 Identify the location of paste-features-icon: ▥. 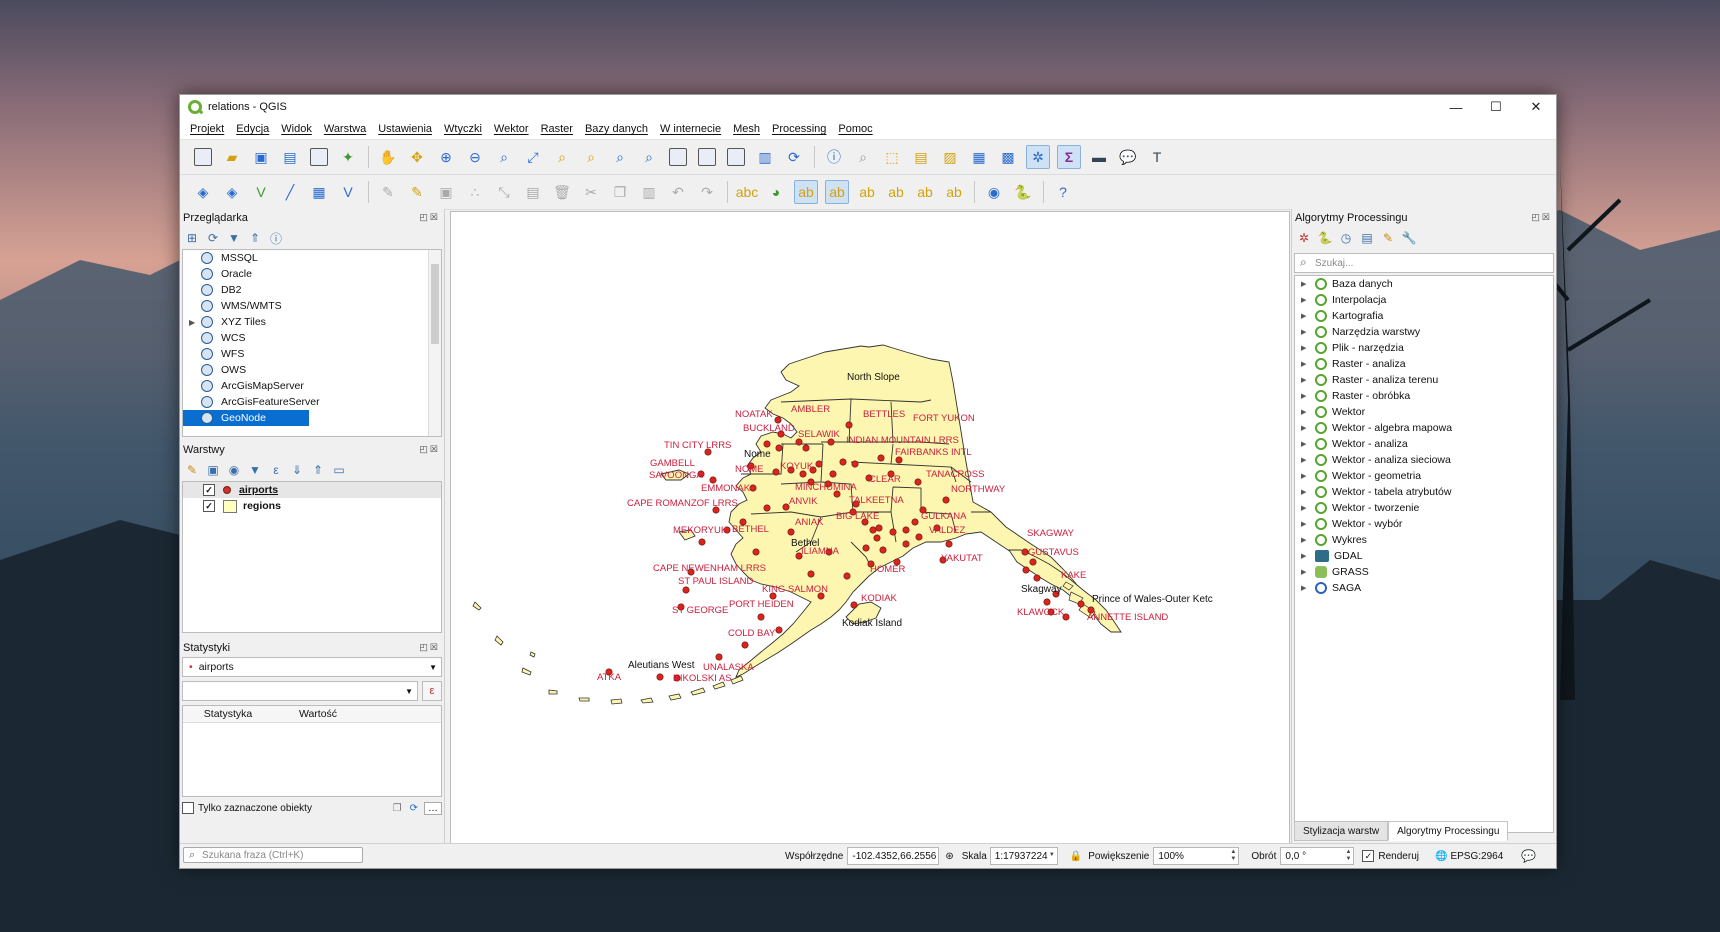
(649, 192).